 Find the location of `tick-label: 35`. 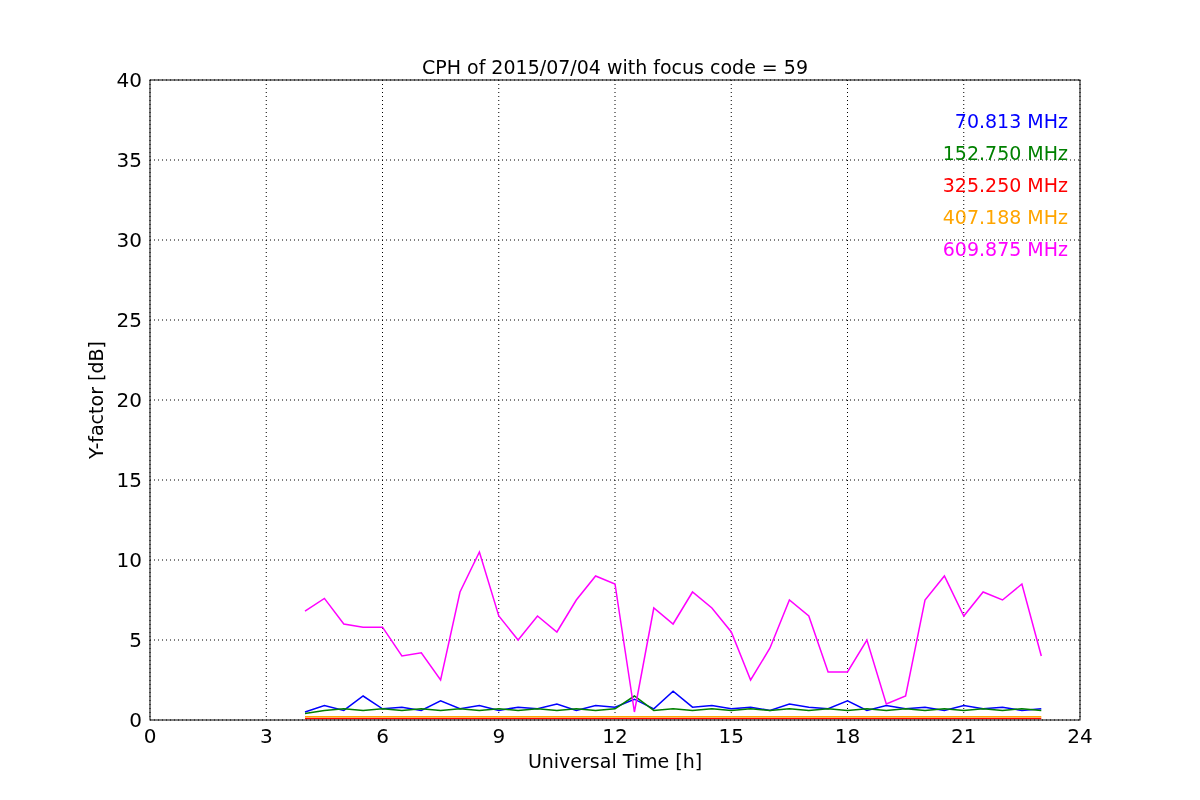

tick-label: 35 is located at coordinates (129, 160).